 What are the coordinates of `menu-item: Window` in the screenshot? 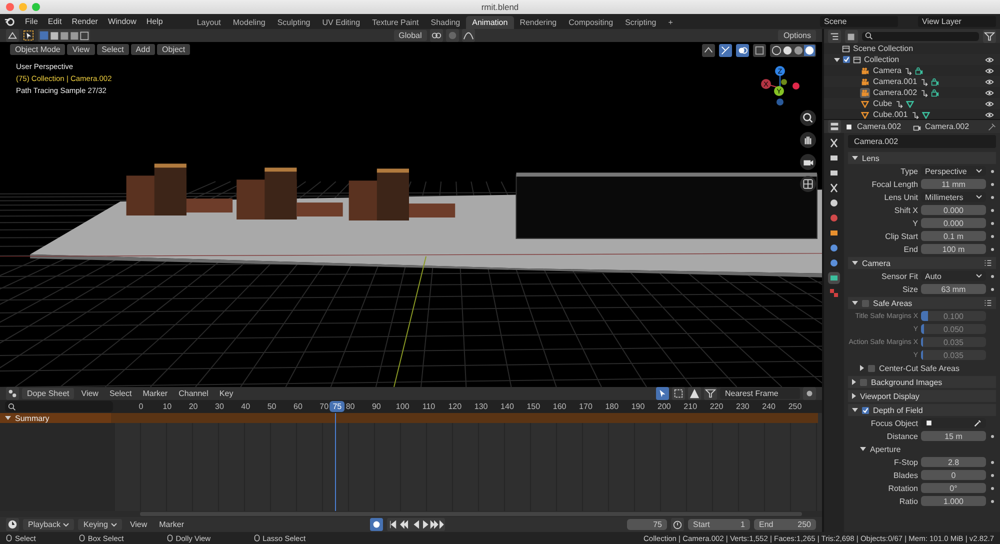 It's located at (122, 21).